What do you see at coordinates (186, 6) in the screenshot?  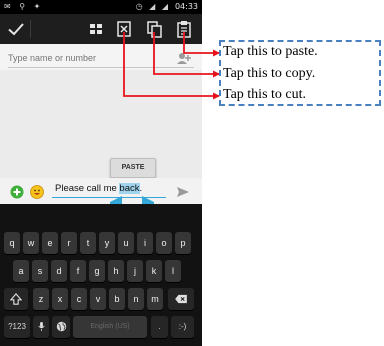 I see `status-time: 04:33` at bounding box center [186, 6].